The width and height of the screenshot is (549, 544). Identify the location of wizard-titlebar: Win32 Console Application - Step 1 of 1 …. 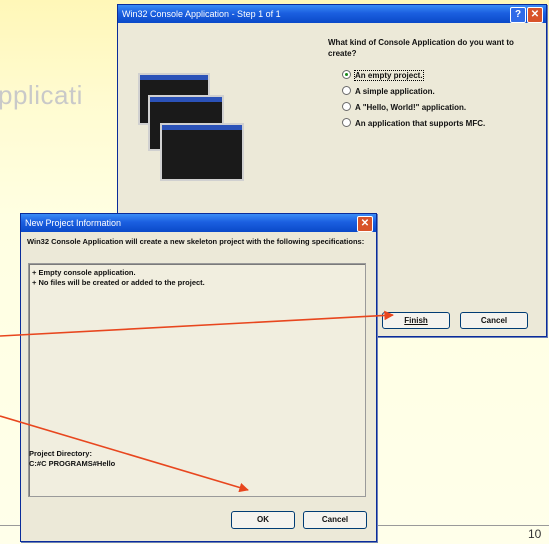
(332, 14).